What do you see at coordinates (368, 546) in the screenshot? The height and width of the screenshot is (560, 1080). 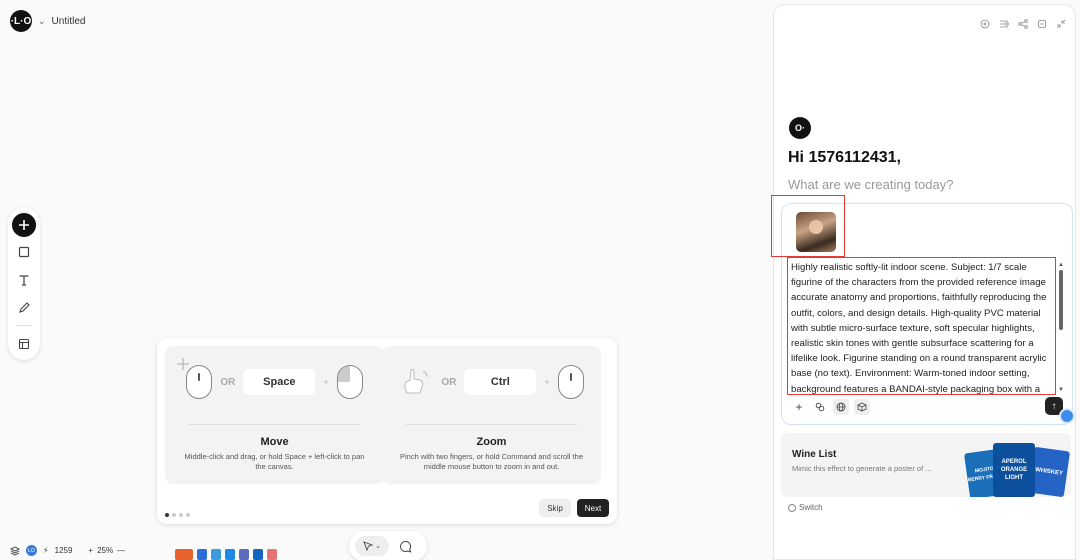 I see `cursor-arrow-icon` at bounding box center [368, 546].